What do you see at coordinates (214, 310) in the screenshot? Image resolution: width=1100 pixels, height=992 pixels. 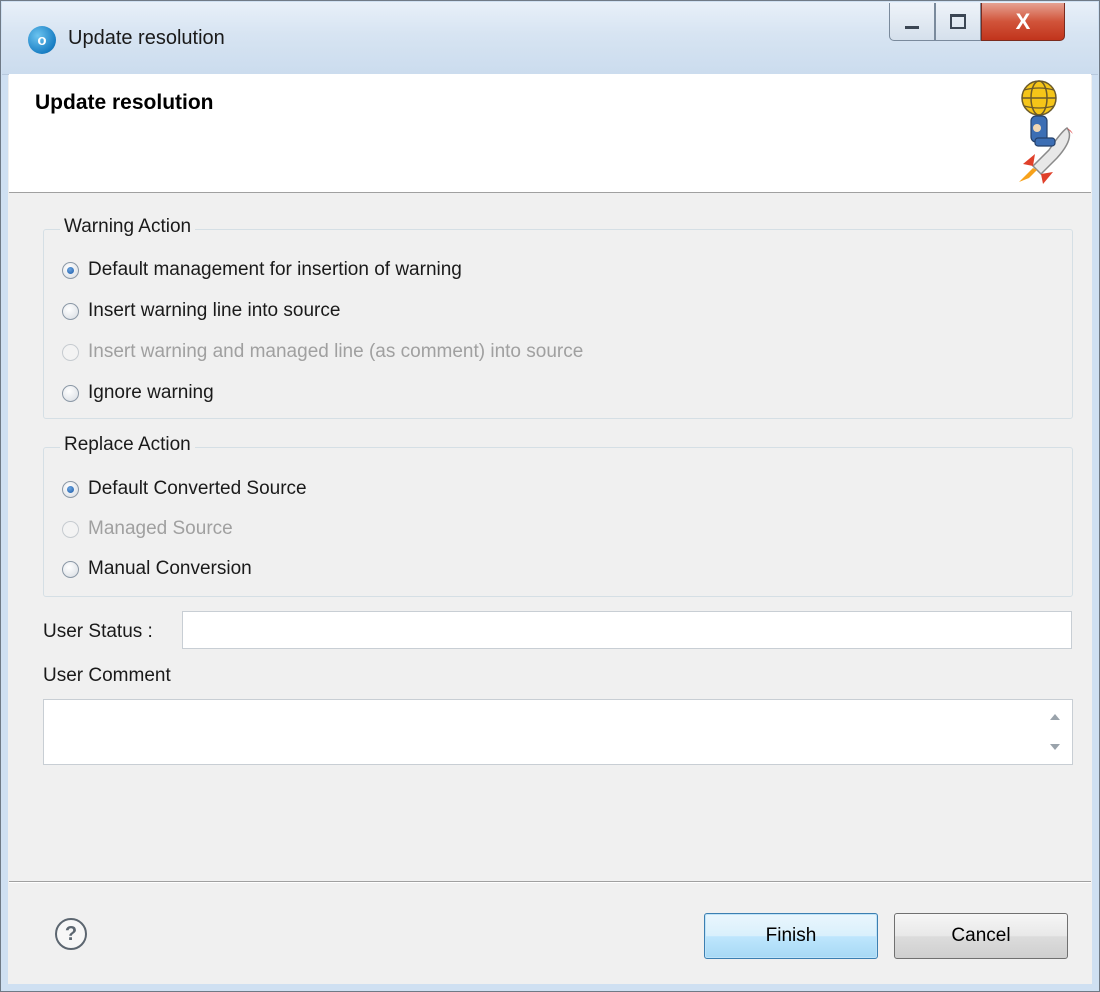 I see `radio-label: Insert warning line into source` at bounding box center [214, 310].